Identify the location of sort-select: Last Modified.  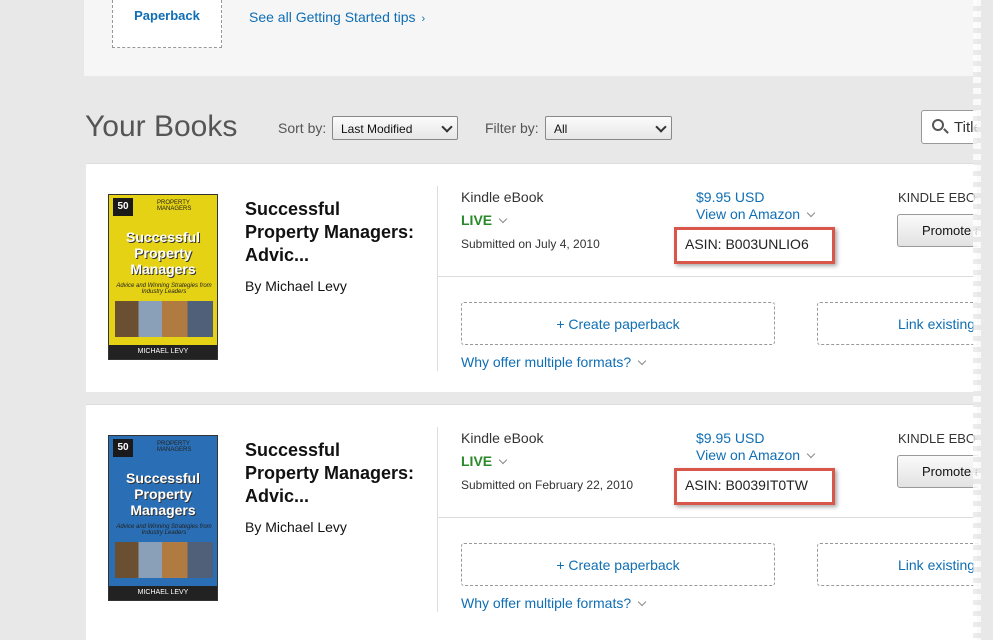
(395, 128).